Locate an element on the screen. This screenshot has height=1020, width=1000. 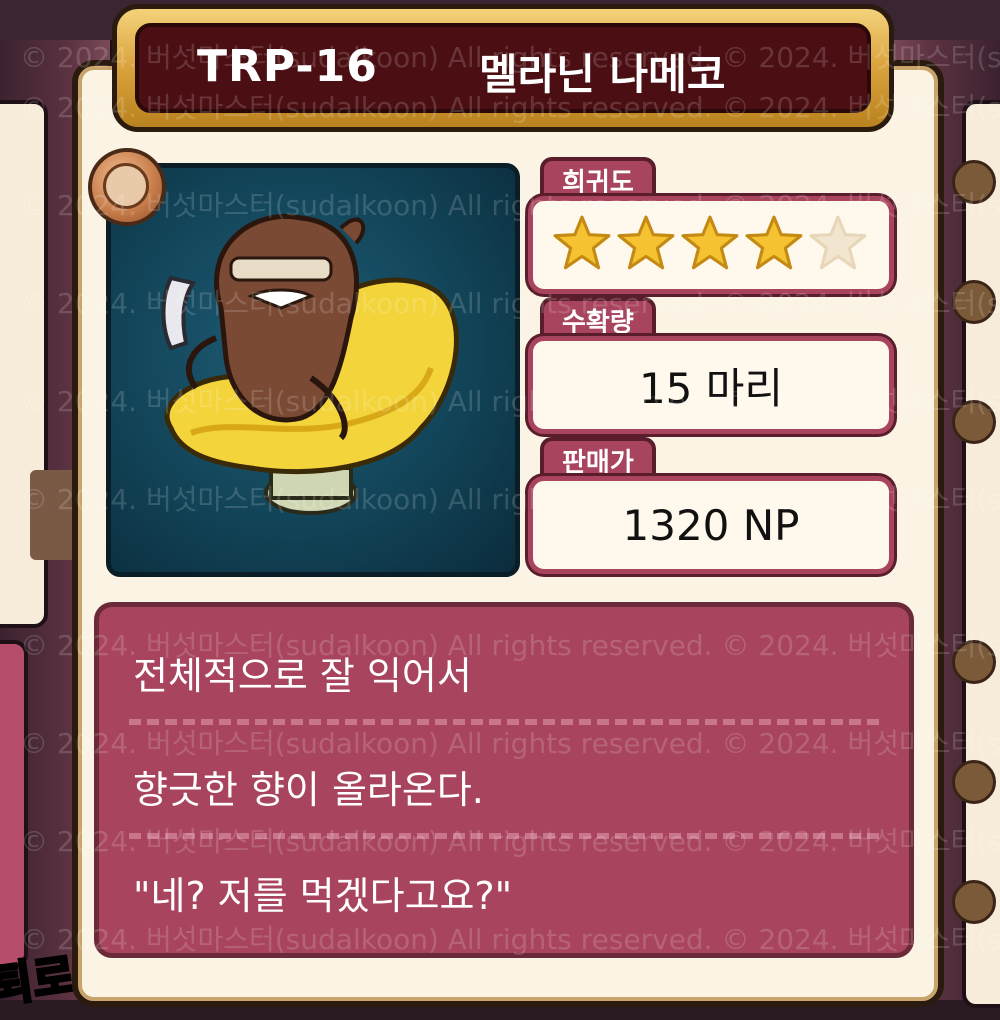
rarity-box is located at coordinates (711, 245).